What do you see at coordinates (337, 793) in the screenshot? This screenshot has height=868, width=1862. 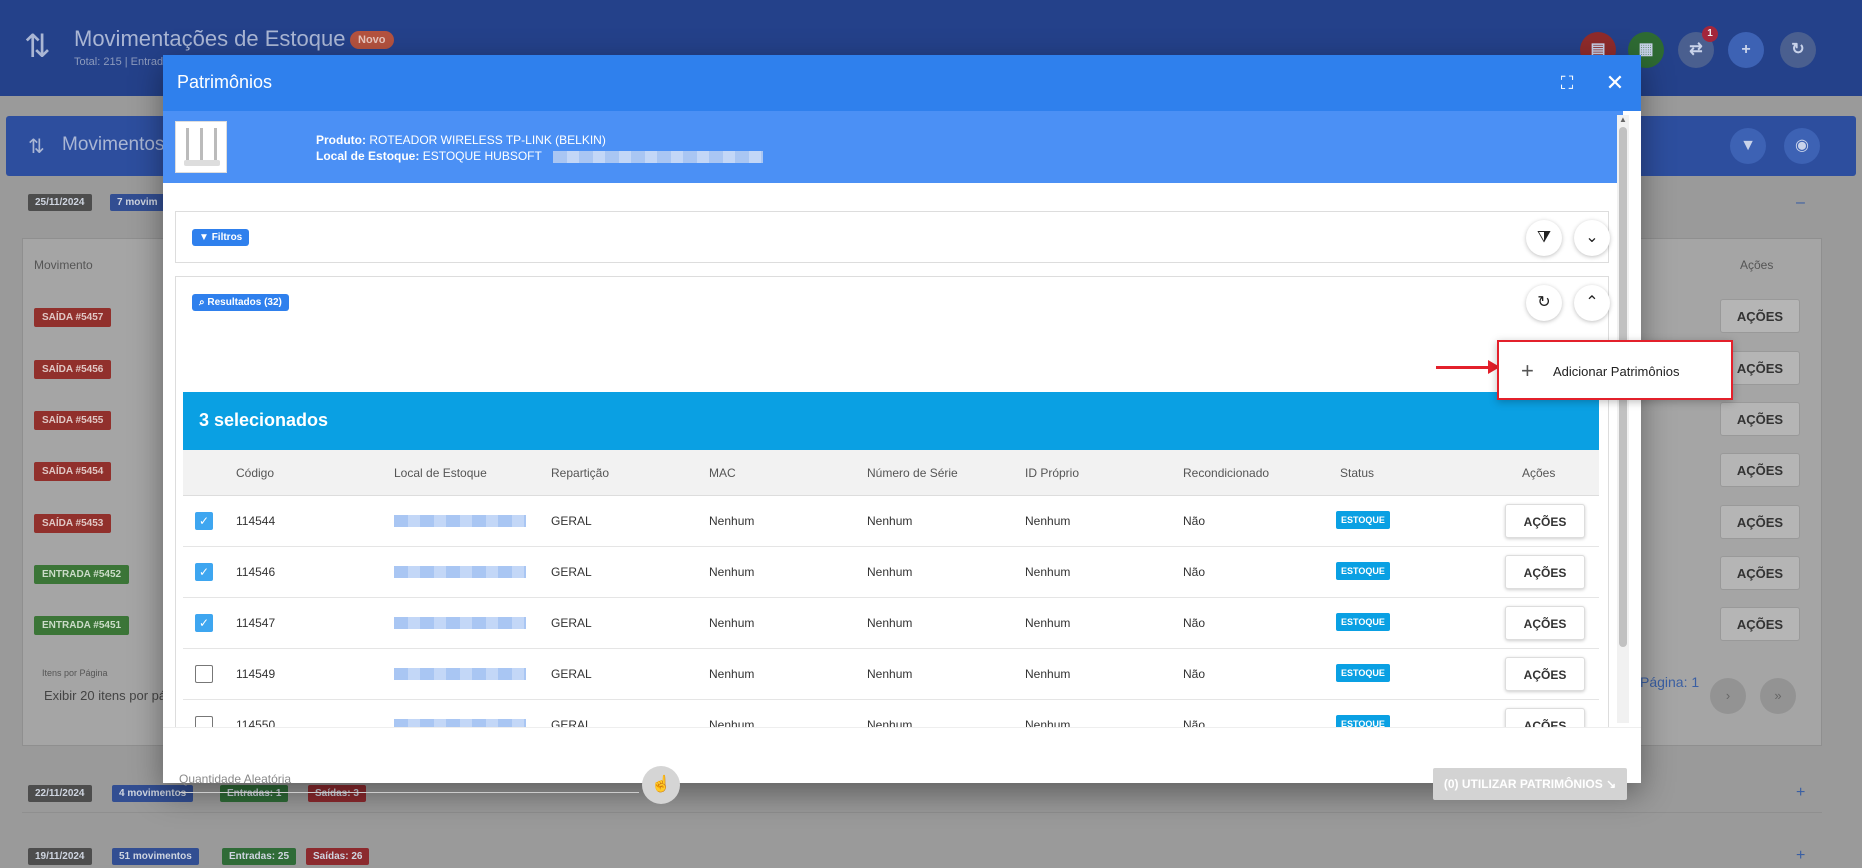 I see `exits-chip: Saídas: 3` at bounding box center [337, 793].